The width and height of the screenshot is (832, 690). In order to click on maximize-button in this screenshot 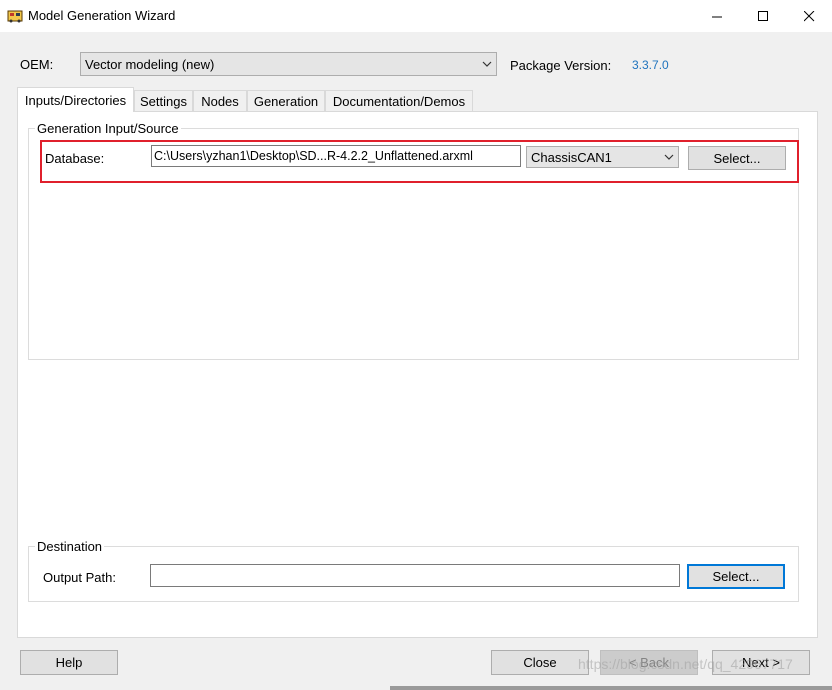, I will do `click(763, 16)`.